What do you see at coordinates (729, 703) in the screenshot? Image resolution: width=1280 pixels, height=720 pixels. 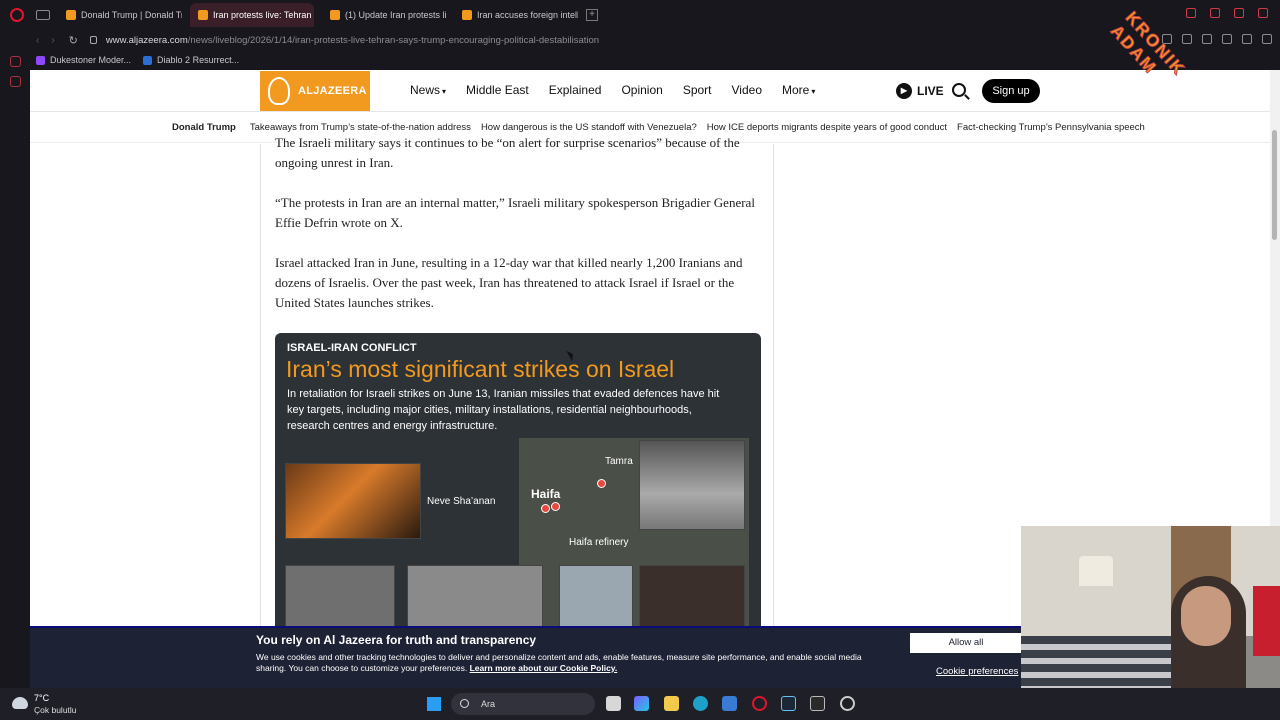 I see `store-icon` at bounding box center [729, 703].